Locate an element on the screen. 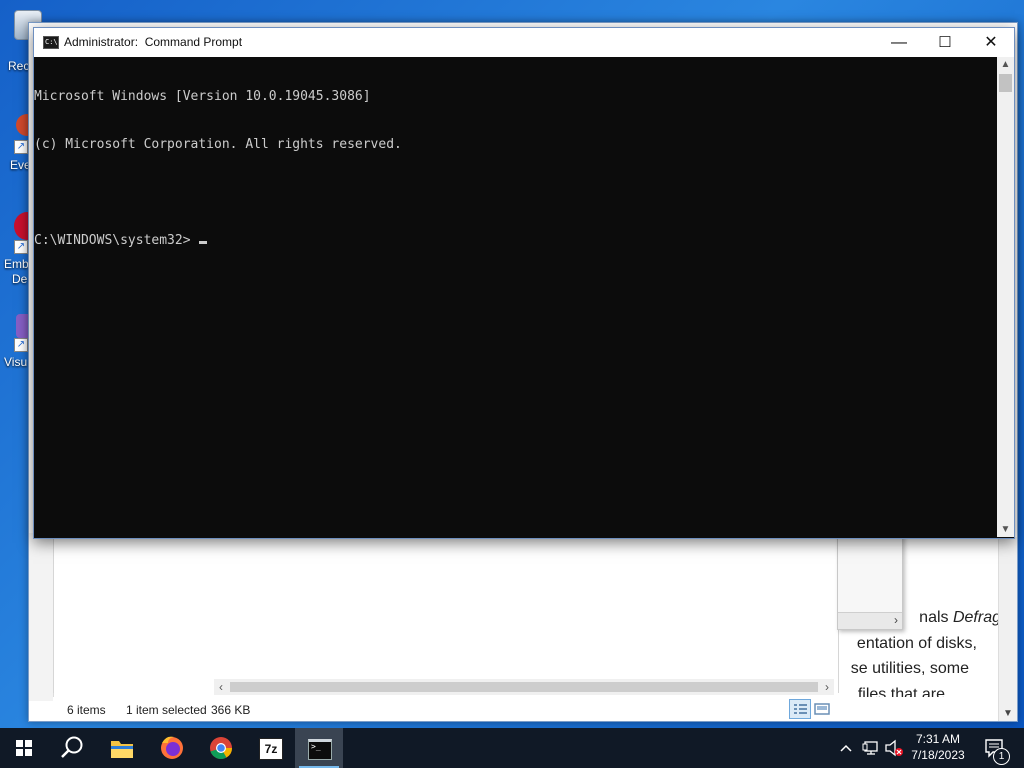 The image size is (1024, 773). folder-icon is located at coordinates (122, 749).